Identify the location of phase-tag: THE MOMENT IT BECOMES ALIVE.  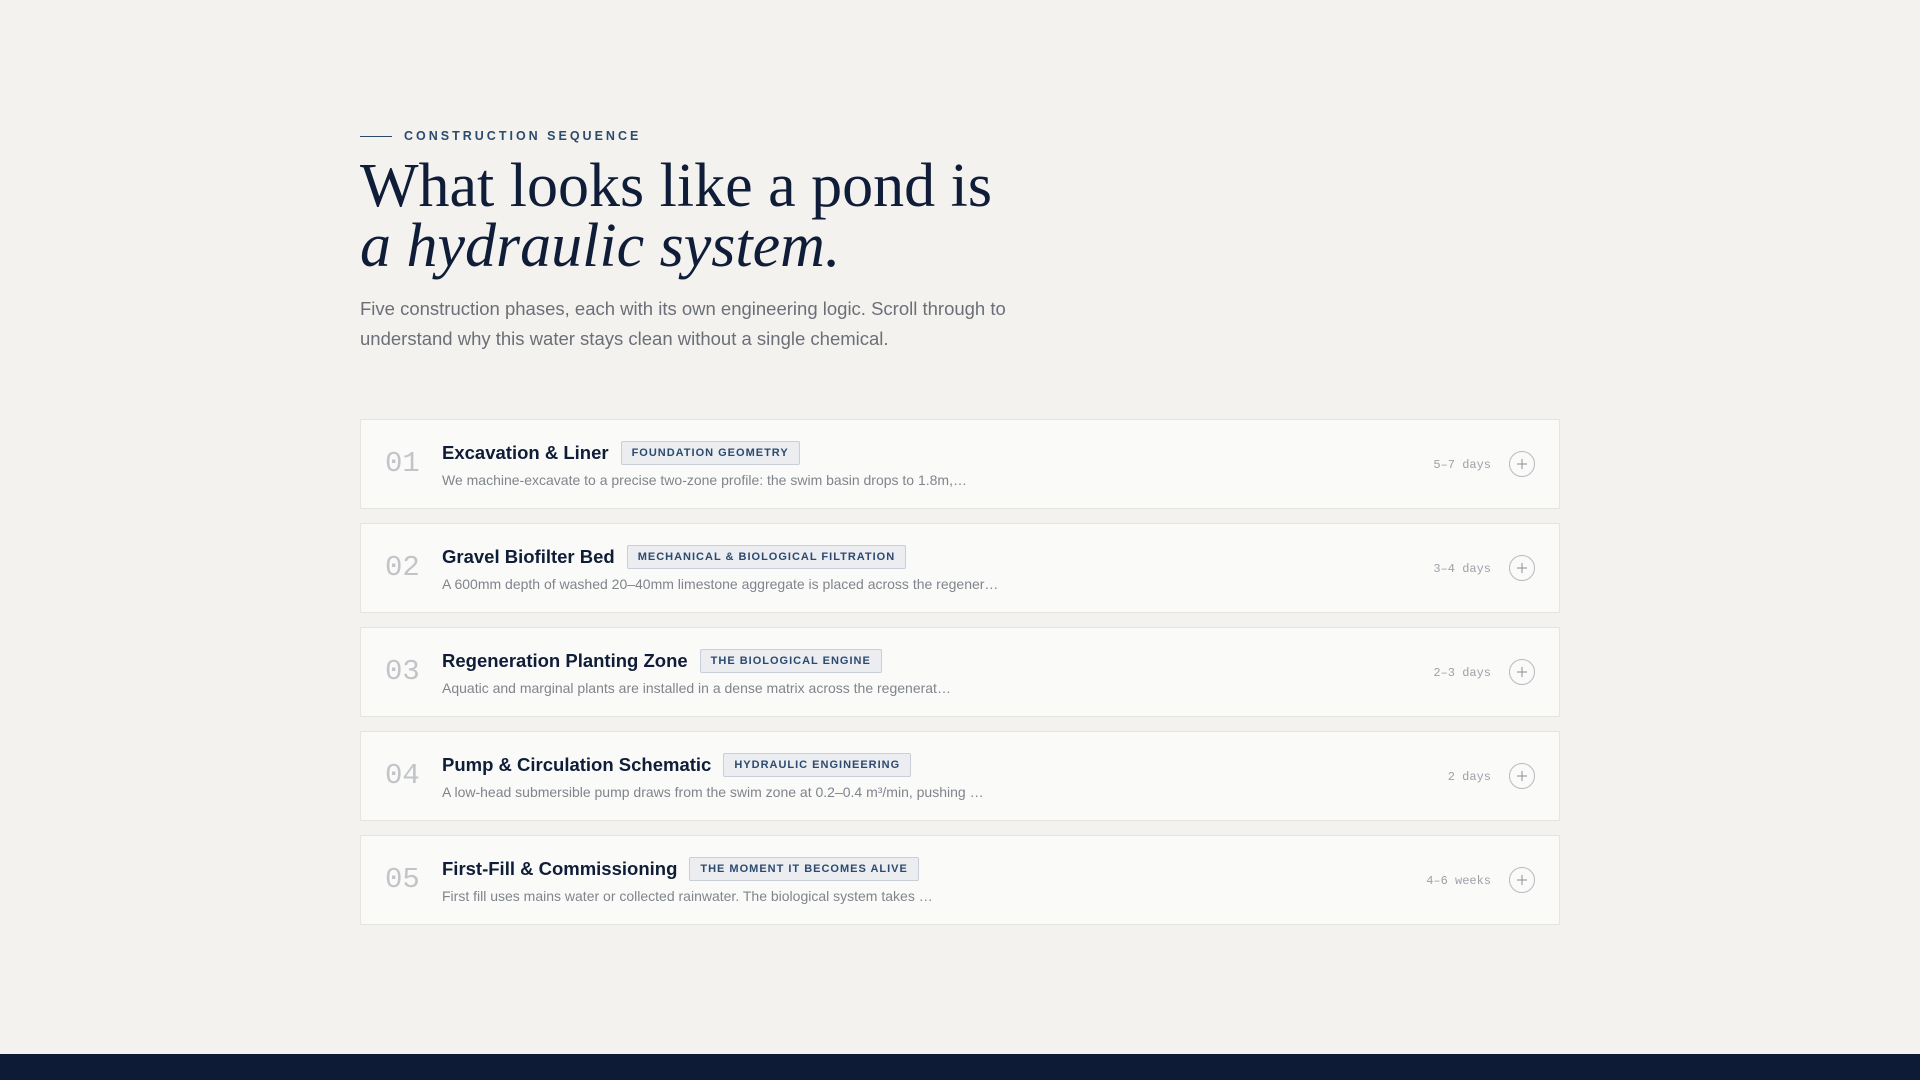
(804, 869).